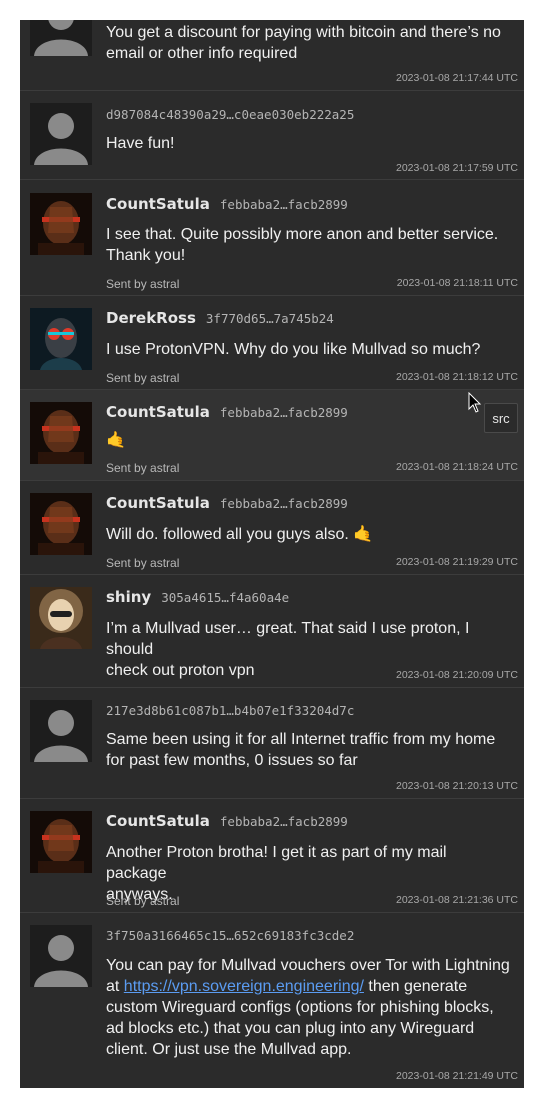  What do you see at coordinates (457, 467) in the screenshot?
I see `timestamp: 2023-01-08 21:18:24 UTC` at bounding box center [457, 467].